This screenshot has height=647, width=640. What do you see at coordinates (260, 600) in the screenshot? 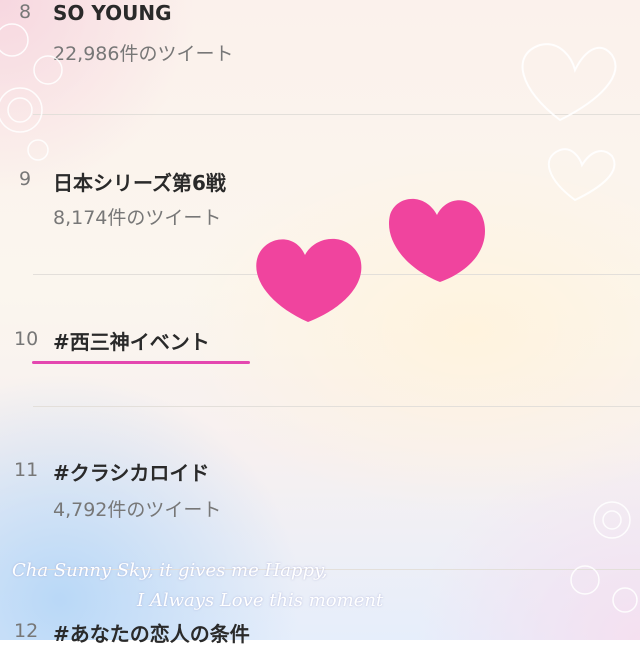
I see `decorative-script-line: I Always Love this moment` at bounding box center [260, 600].